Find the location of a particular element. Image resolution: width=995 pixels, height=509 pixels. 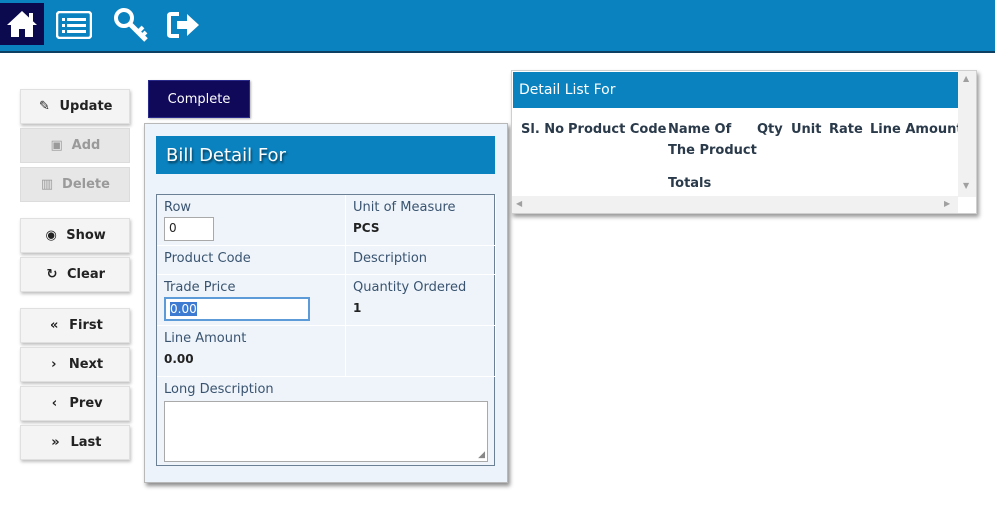

double-chevron-right-icon: » is located at coordinates (55, 442).